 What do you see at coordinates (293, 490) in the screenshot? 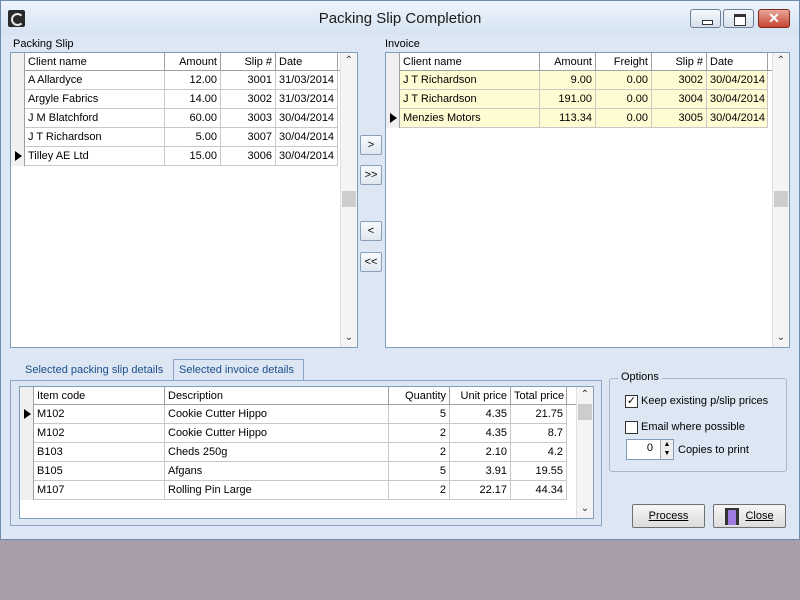
I see `table-row: M107 Rolling Pin Large 2 22.17 44.34` at bounding box center [293, 490].